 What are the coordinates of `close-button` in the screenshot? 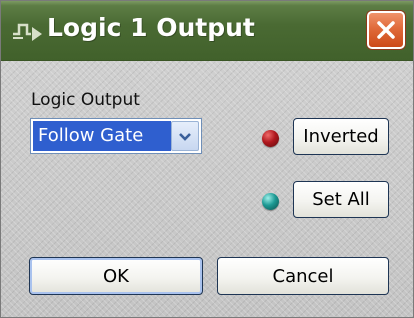 It's located at (386, 30).